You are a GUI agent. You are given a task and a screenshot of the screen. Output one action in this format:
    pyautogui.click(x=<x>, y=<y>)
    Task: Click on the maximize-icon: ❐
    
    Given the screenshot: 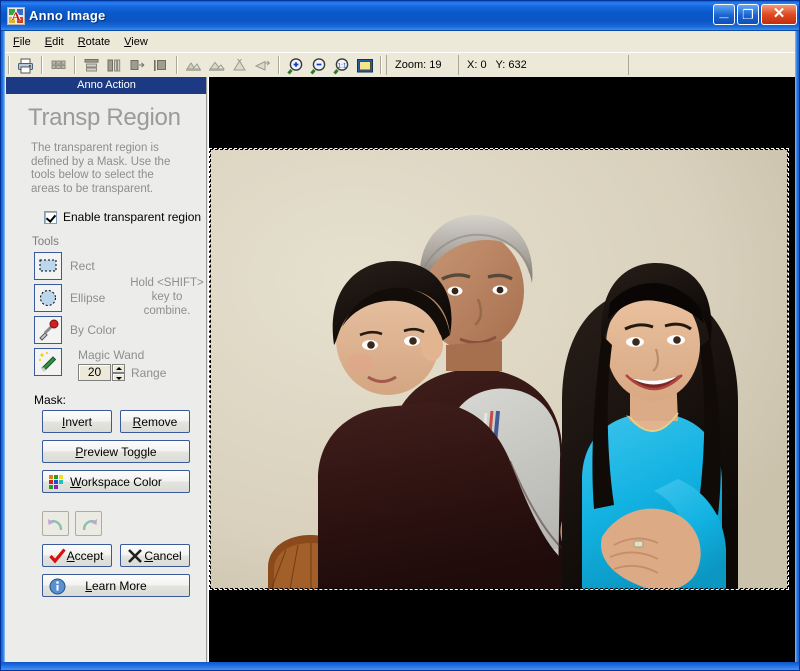 What is the action you would take?
    pyautogui.click(x=748, y=14)
    